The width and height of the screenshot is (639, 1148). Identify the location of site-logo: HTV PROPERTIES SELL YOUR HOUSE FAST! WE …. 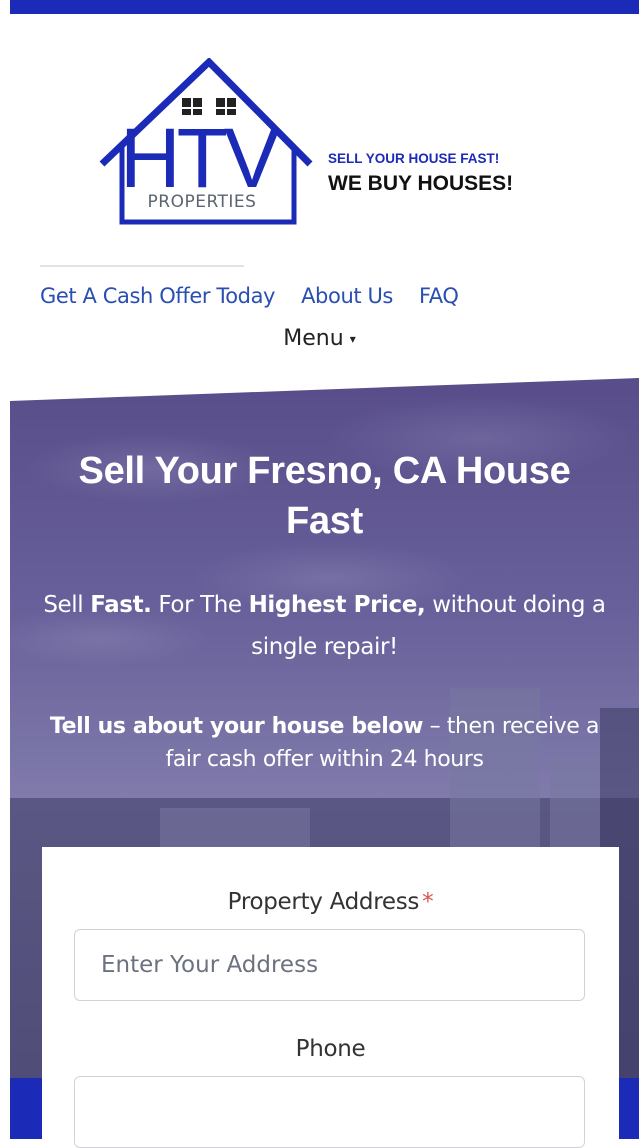
(331, 143).